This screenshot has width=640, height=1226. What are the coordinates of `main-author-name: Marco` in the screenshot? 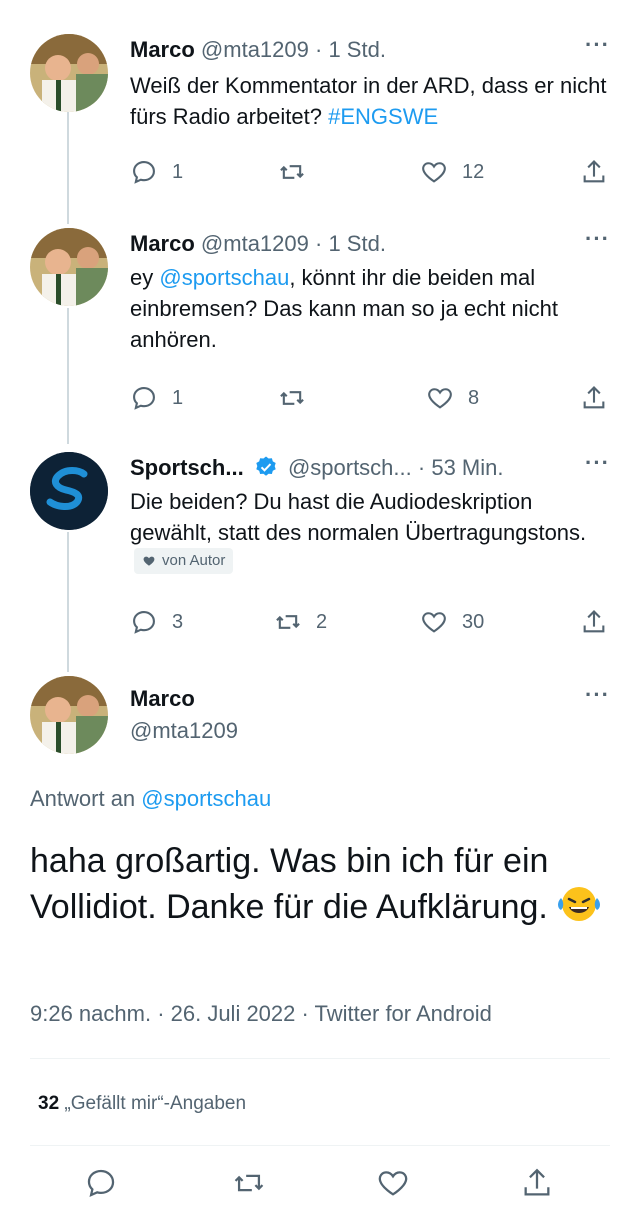 It's located at (162, 699).